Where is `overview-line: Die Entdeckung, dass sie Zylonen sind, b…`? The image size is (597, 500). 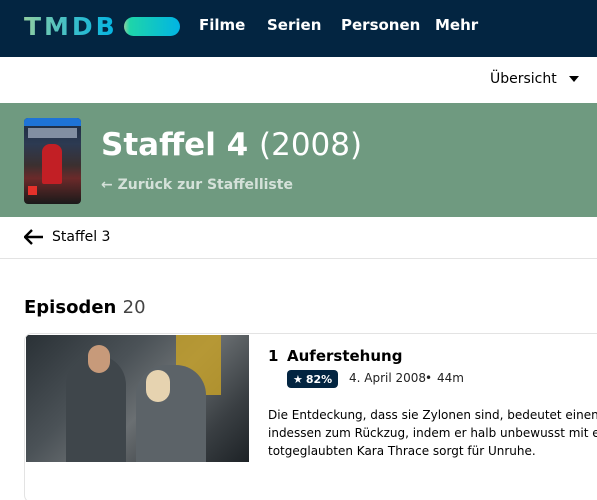 overview-line: Die Entdeckung, dass sie Zylonen sind, b… is located at coordinates (432, 415).